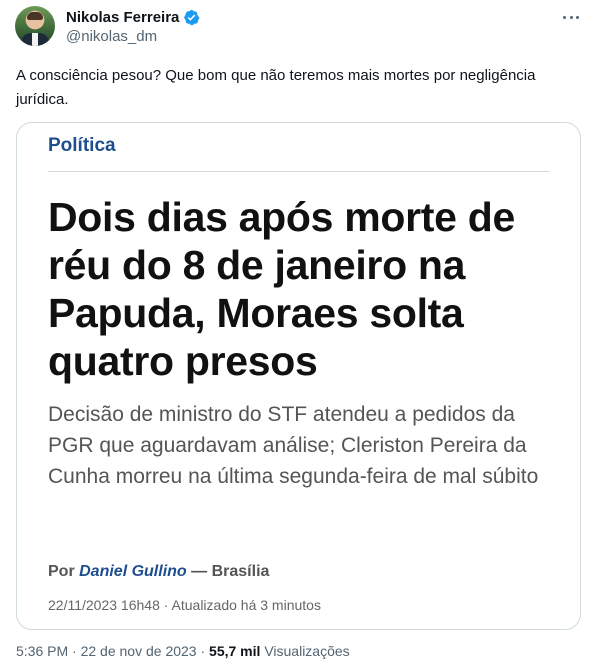 This screenshot has width=593, height=670. Describe the element at coordinates (234, 651) in the screenshot. I see `views-count: 55,7 mil` at that location.